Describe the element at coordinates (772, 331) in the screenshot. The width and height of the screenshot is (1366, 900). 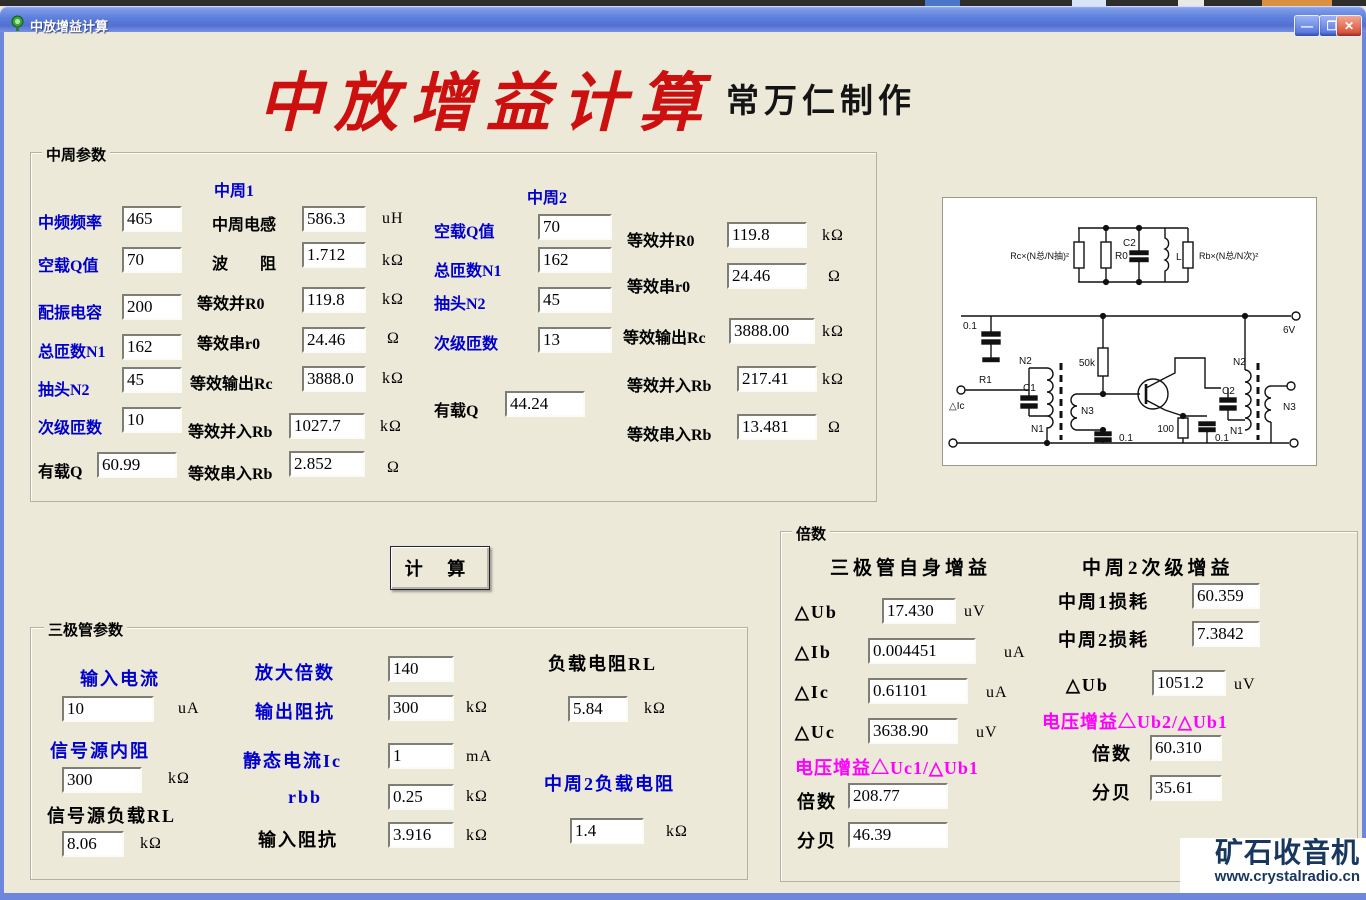
I see `field-r-output-rc` at that location.